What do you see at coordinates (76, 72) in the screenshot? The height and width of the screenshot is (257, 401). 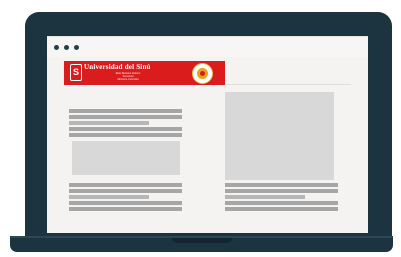 I see `university-logo-icon: S` at bounding box center [76, 72].